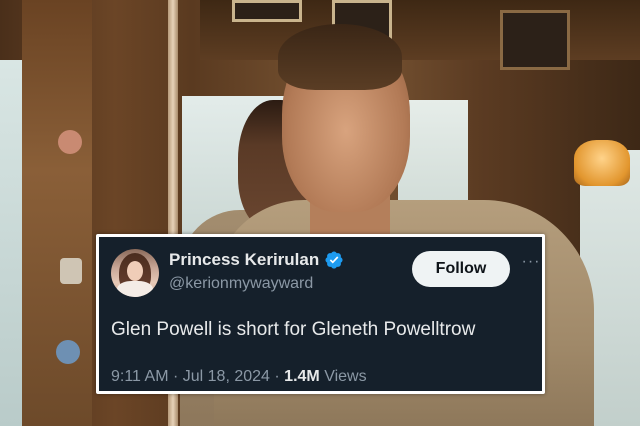 The height and width of the screenshot is (426, 640). Describe the element at coordinates (461, 269) in the screenshot. I see `follow-button: Follow` at that location.